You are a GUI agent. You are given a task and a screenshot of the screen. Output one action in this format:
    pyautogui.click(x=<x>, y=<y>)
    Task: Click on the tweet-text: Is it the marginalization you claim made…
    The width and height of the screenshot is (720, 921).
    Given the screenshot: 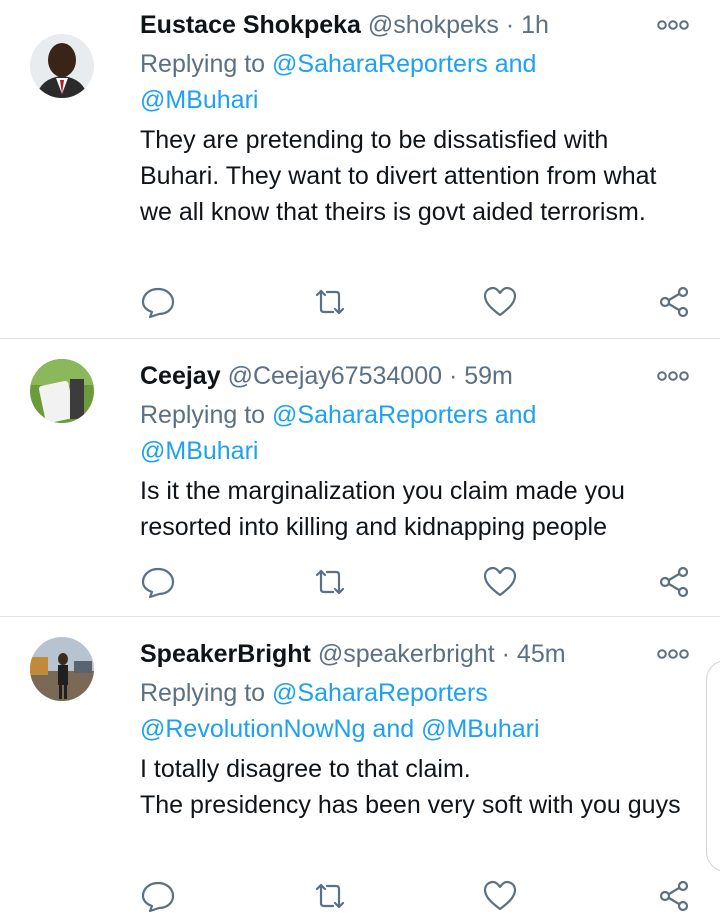 What is the action you would take?
    pyautogui.click(x=382, y=509)
    